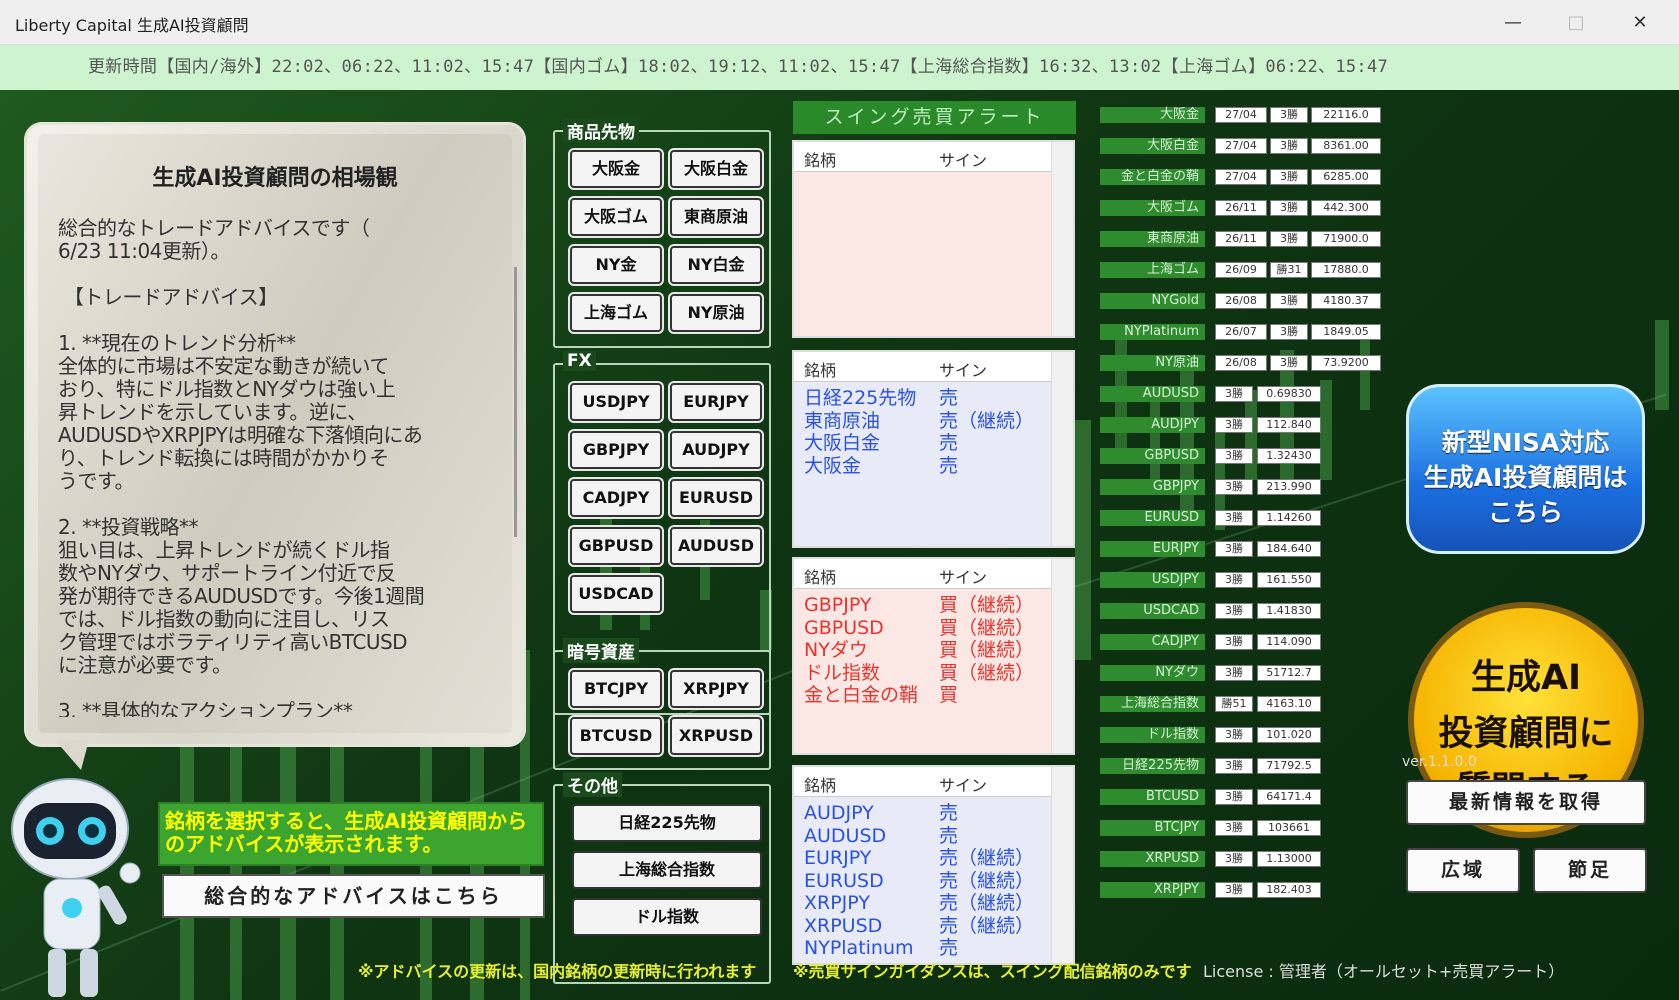  I want to click on overall-advice-button: 総合的なアドバイスはこちら, so click(353, 896).